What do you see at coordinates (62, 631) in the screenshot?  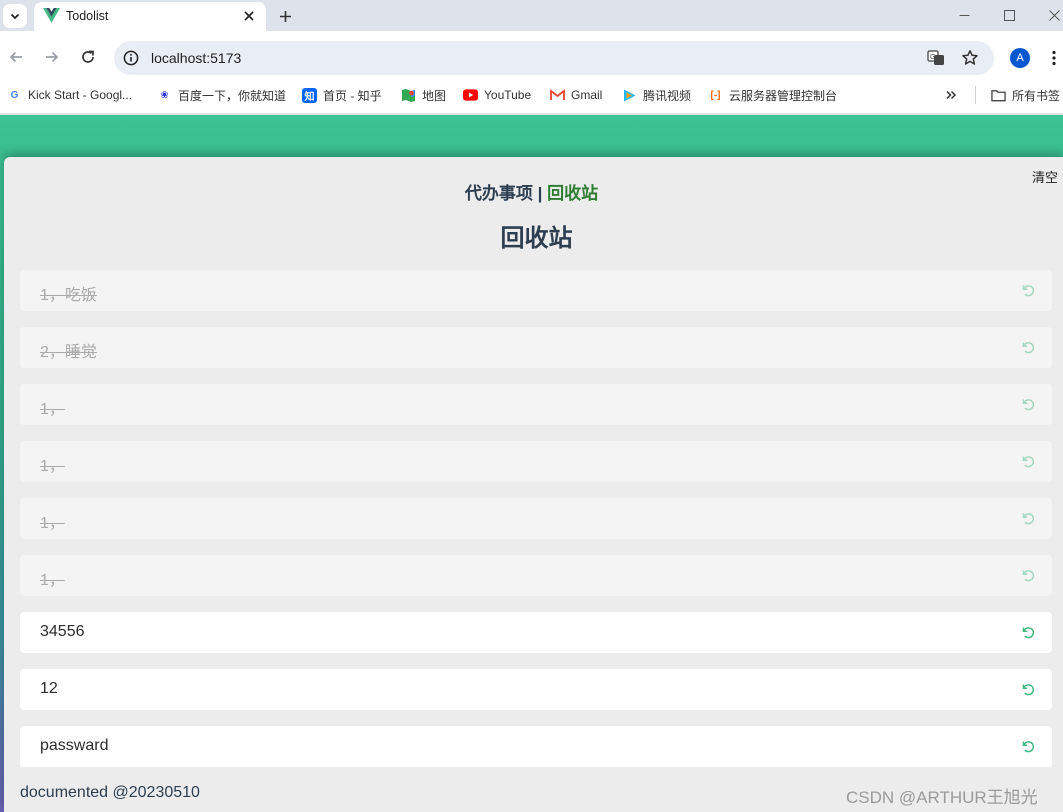 I see `item-text: 34556` at bounding box center [62, 631].